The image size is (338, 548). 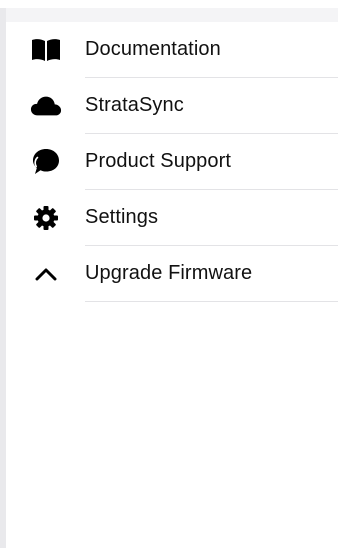 I want to click on menu-item-label: Product Support, so click(x=158, y=161).